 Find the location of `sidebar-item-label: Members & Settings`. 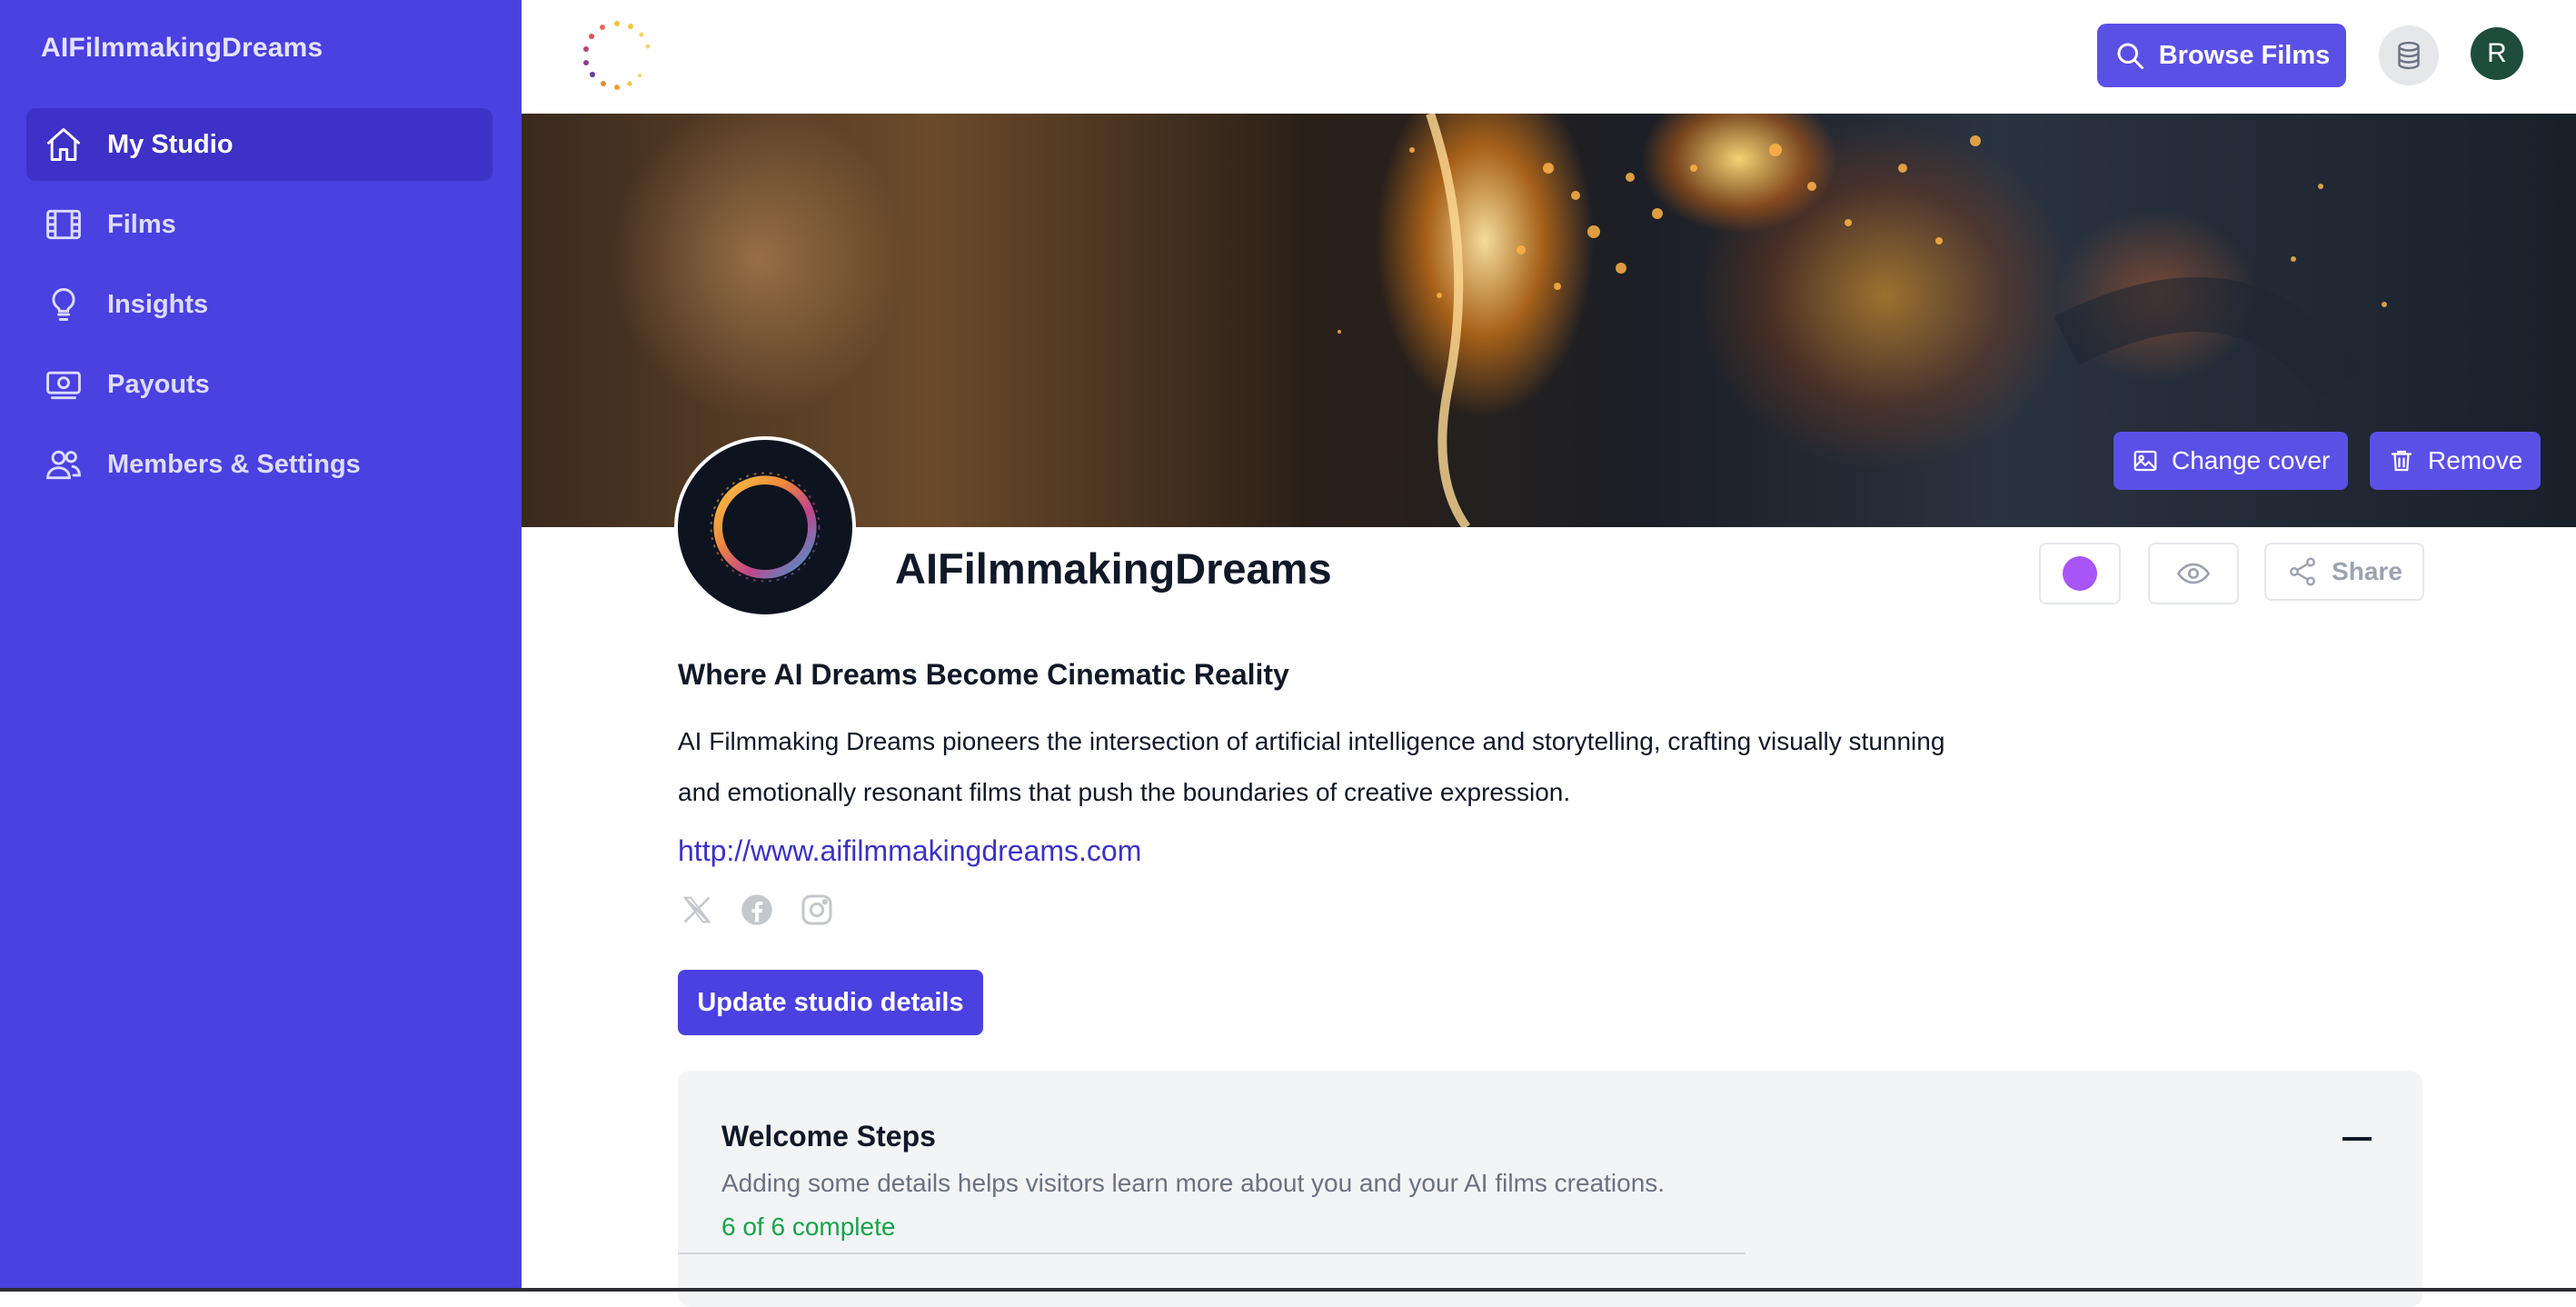

sidebar-item-label: Members & Settings is located at coordinates (234, 464).